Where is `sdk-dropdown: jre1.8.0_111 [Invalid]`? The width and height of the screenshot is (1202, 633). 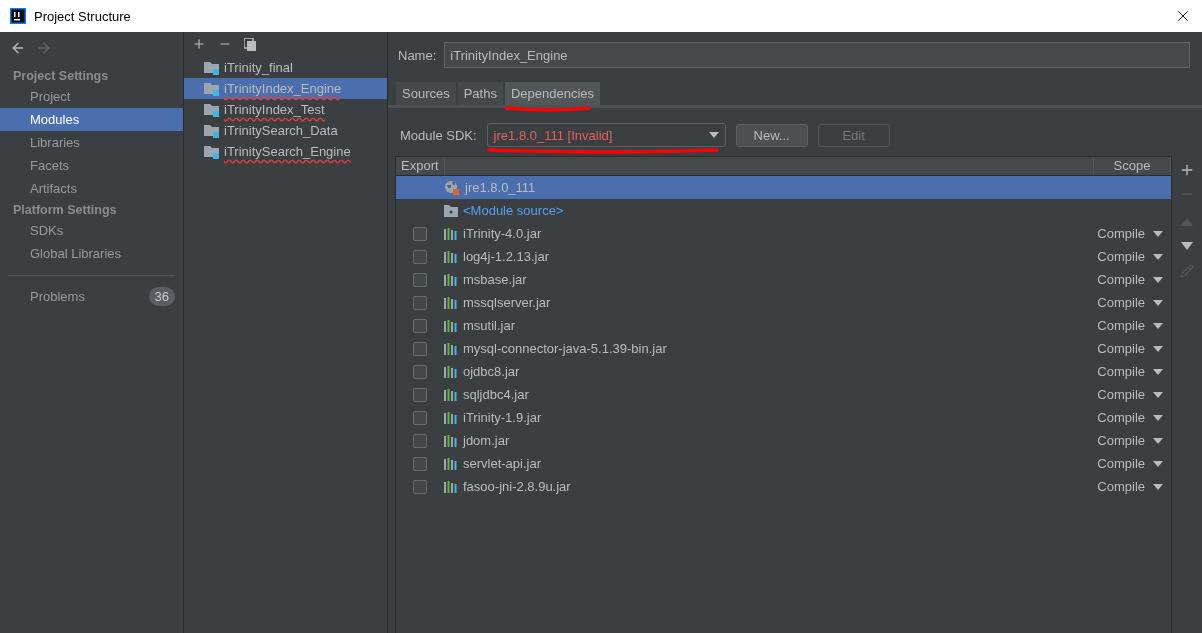
sdk-dropdown: jre1.8.0_111 [Invalid] is located at coordinates (606, 135).